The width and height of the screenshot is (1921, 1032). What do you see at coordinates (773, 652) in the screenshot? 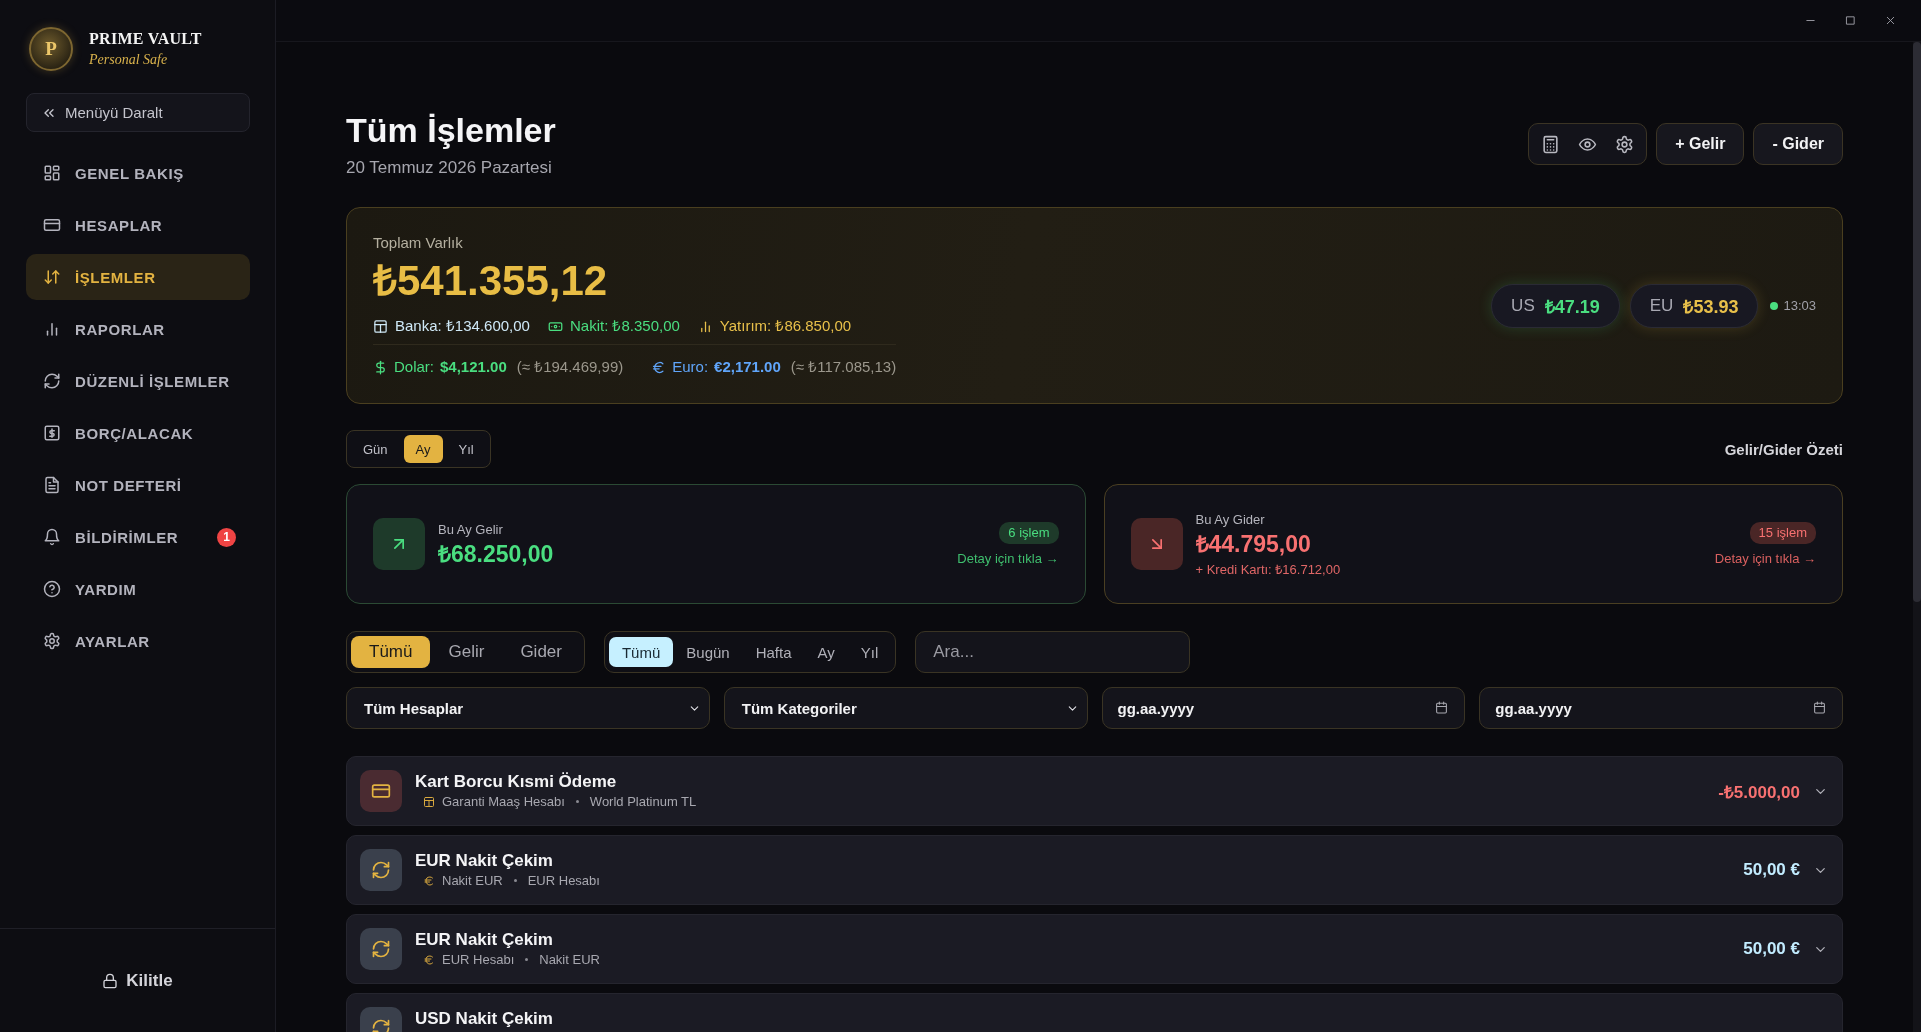
I see `range-tab: Hafta` at bounding box center [773, 652].